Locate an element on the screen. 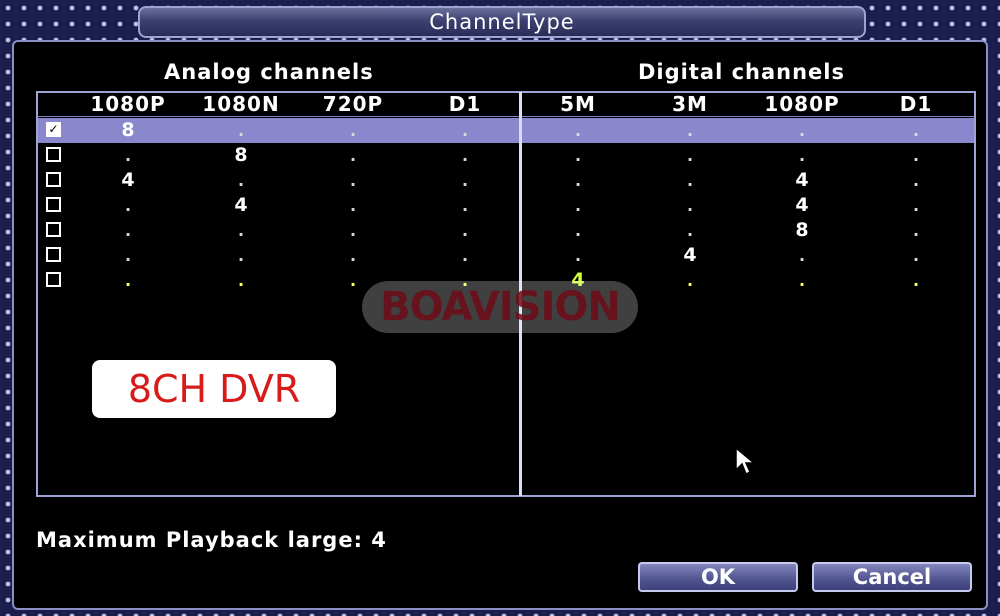 The height and width of the screenshot is (616, 1000). digital-col-1080p: 1080P is located at coordinates (802, 104).